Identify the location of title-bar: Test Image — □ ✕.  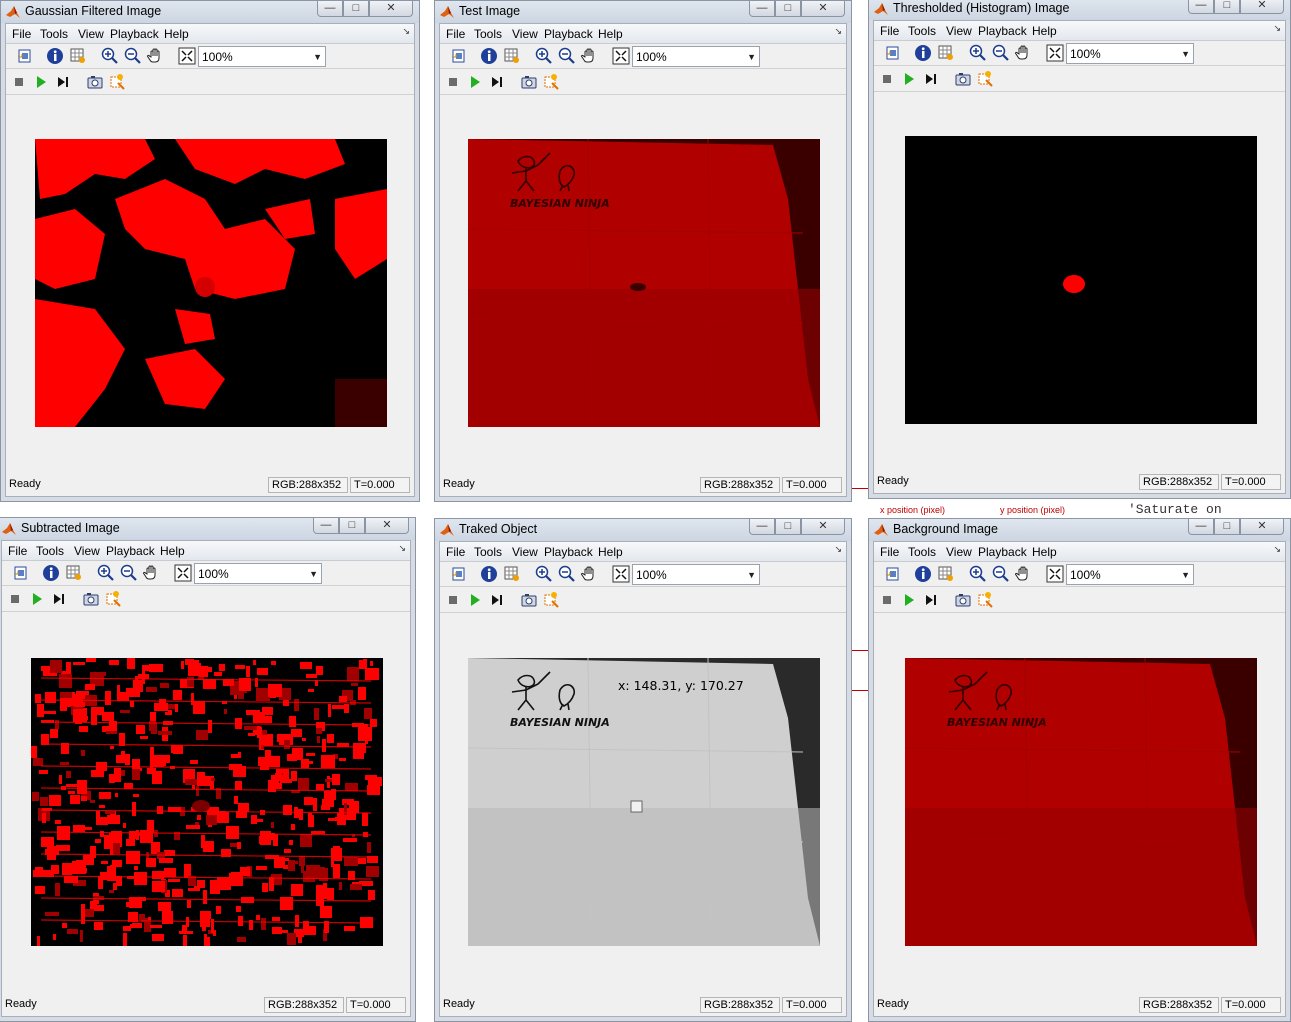
(643, 12).